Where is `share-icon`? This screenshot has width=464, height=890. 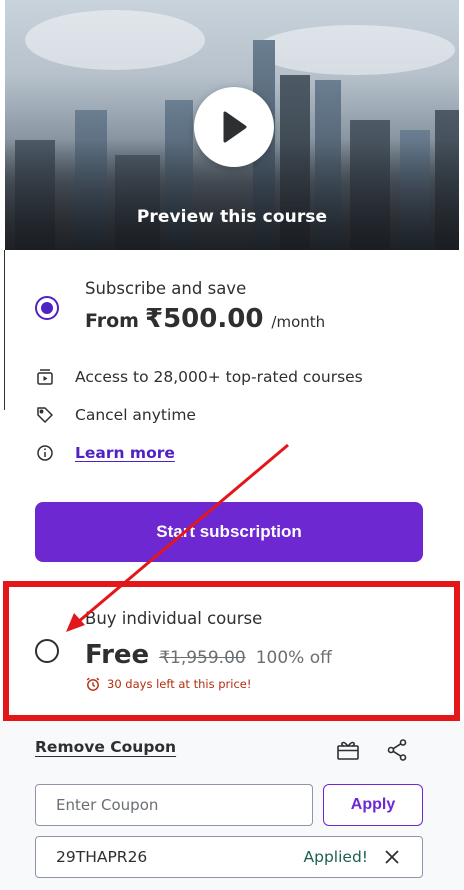
share-icon is located at coordinates (397, 750).